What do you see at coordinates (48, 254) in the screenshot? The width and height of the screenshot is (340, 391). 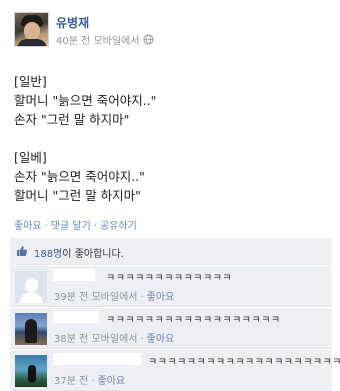 I see `likes-count: 188명` at bounding box center [48, 254].